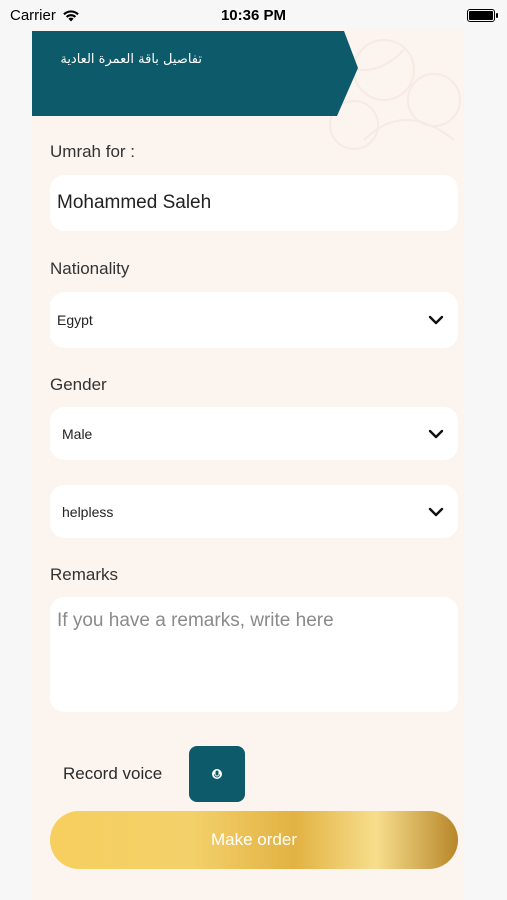  I want to click on microphone-icon, so click(217, 774).